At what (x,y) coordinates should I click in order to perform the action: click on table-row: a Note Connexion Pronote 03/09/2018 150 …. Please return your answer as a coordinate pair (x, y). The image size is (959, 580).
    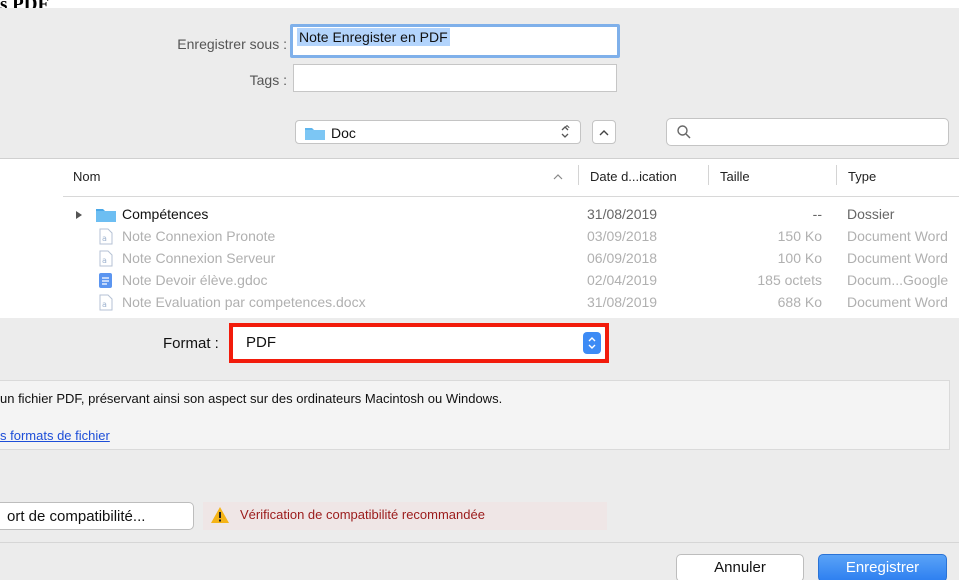
    Looking at the image, I should click on (511, 236).